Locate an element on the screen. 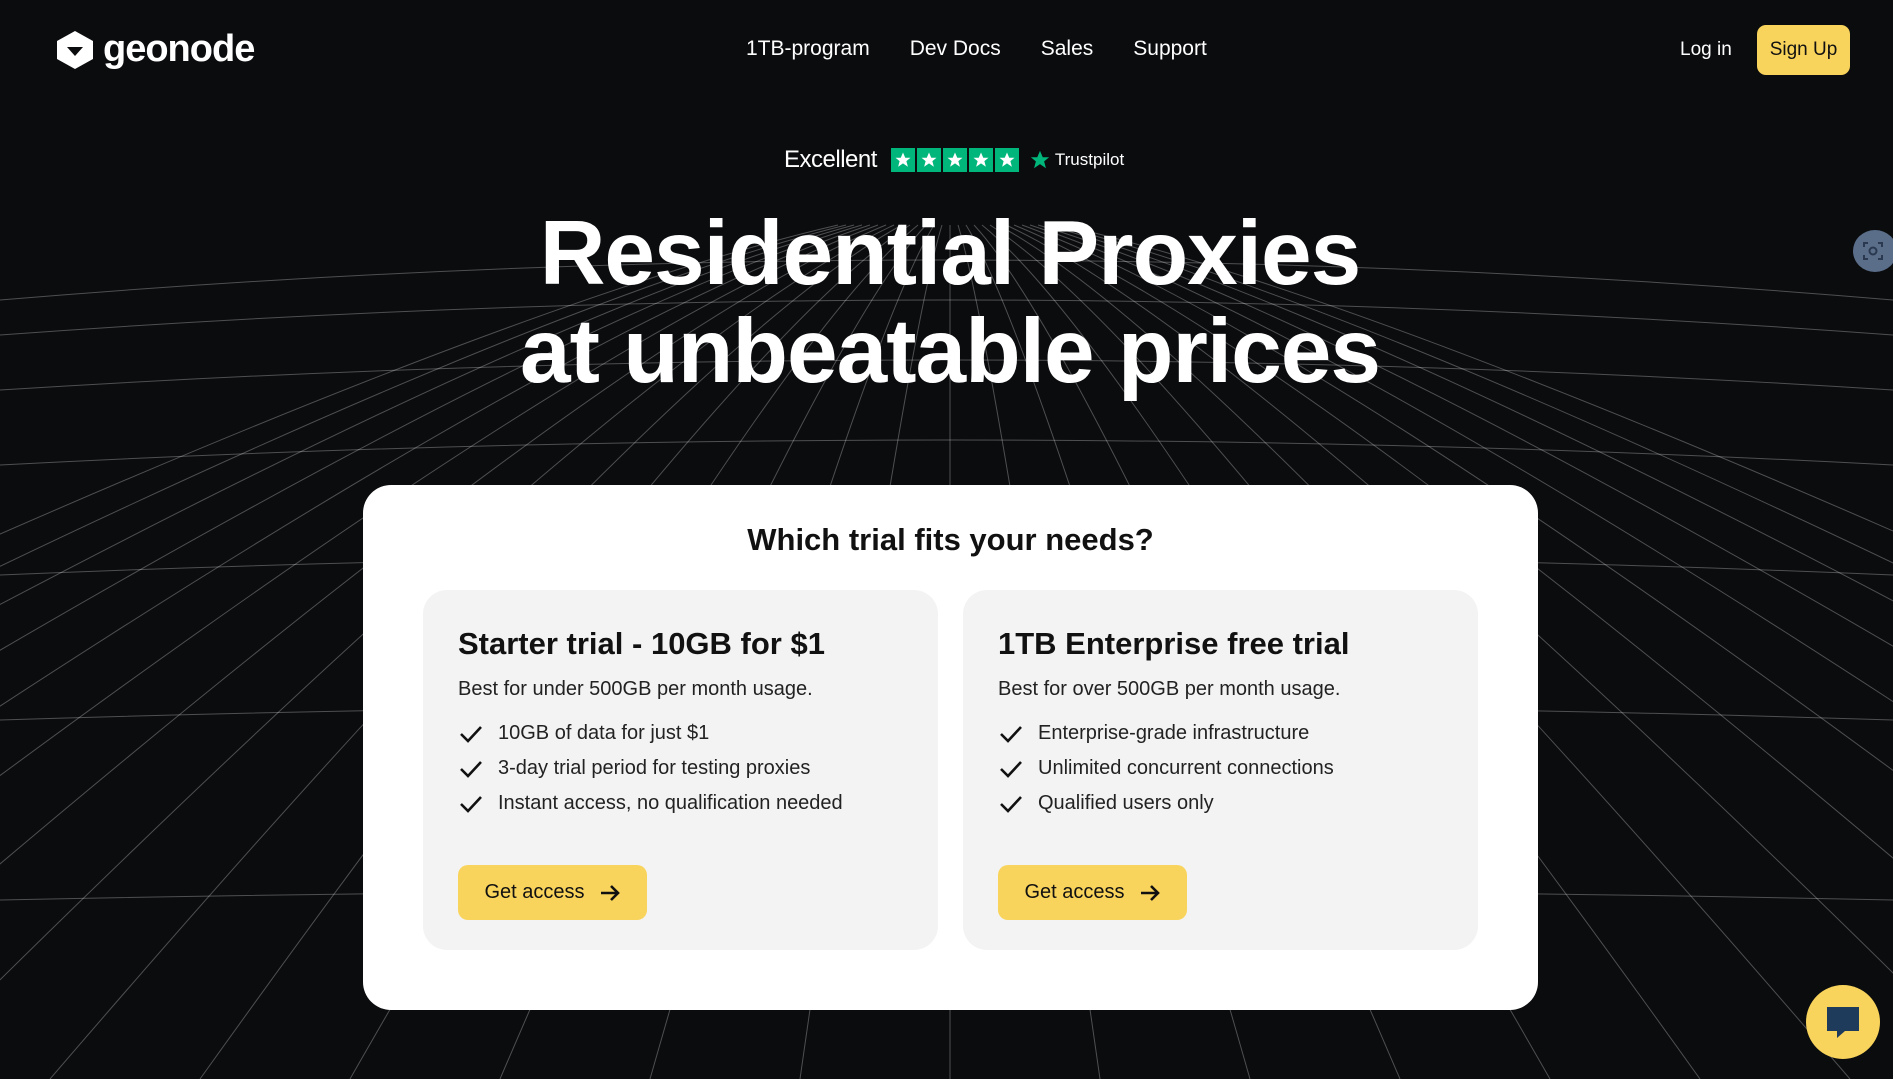  feature-label: Instant access, no qualification needed is located at coordinates (670, 803).